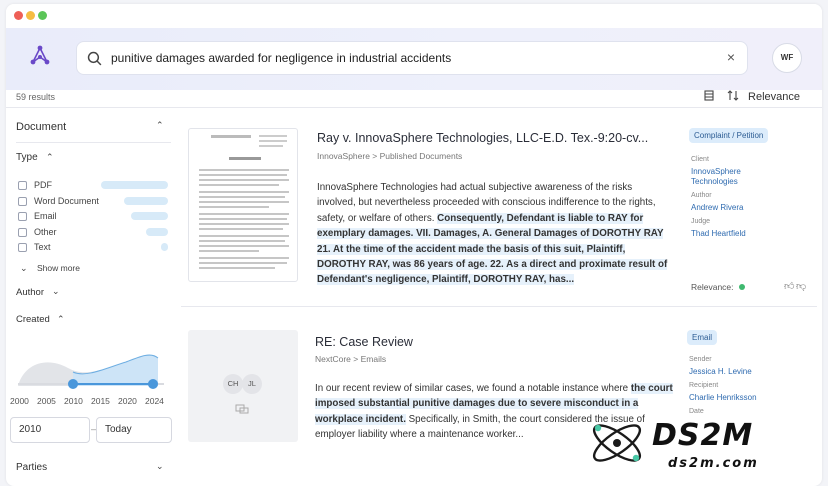 The height and width of the screenshot is (486, 828). I want to click on year-tick-label: 2020, so click(127, 401).